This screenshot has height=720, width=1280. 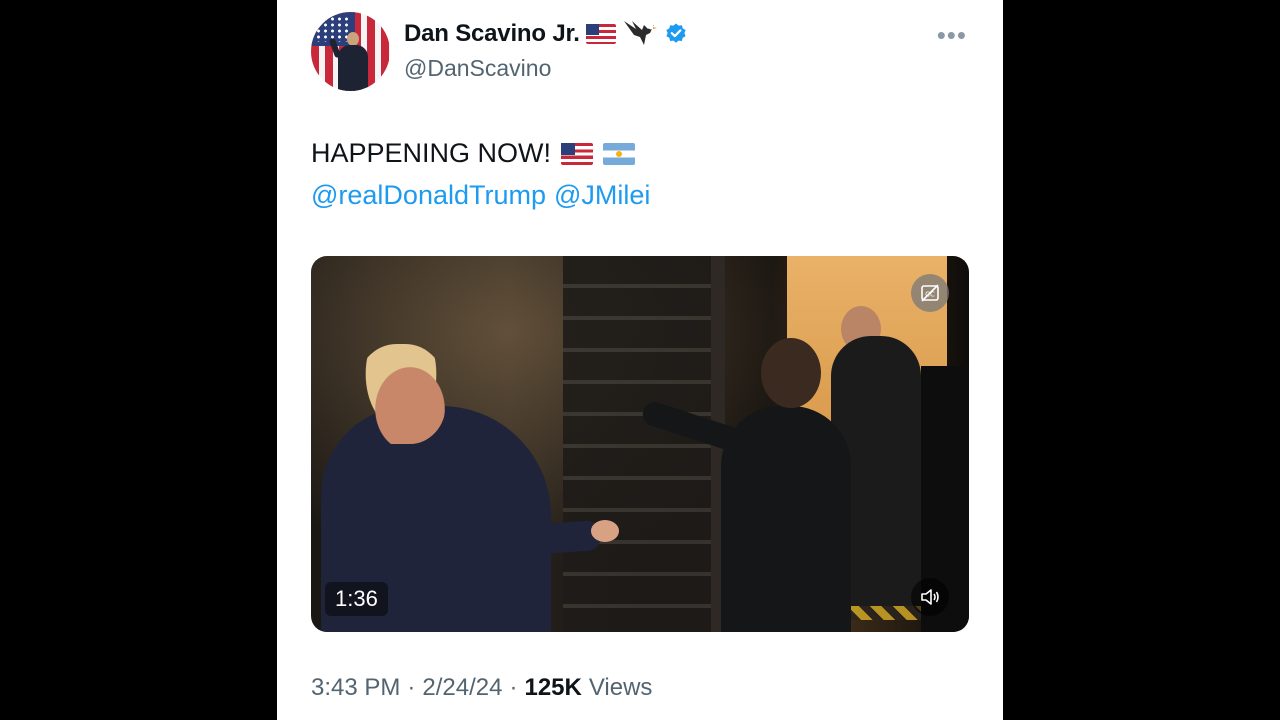 What do you see at coordinates (477, 68) in the screenshot?
I see `author-handle: @DanScavino` at bounding box center [477, 68].